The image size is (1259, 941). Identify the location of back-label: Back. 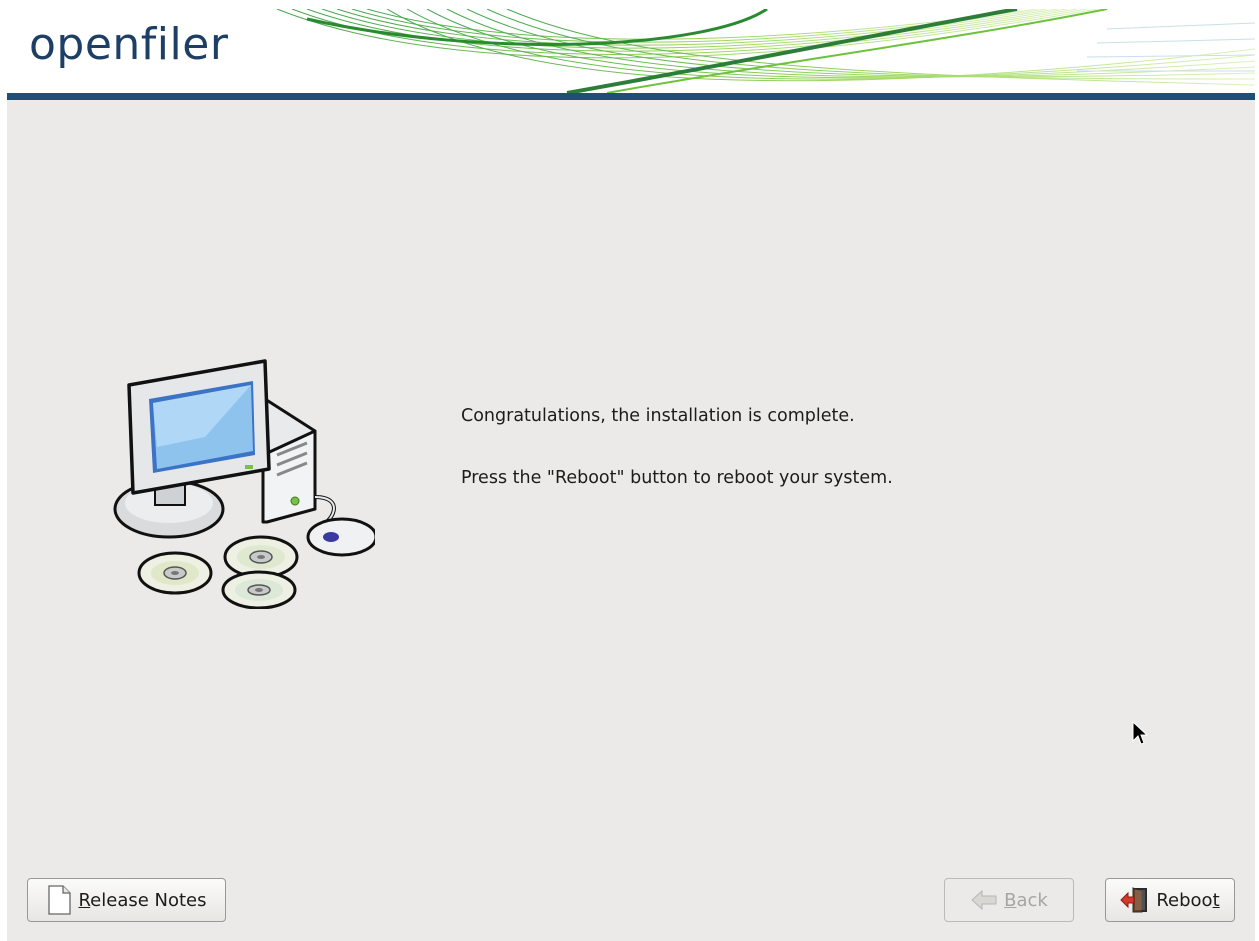
(1026, 900).